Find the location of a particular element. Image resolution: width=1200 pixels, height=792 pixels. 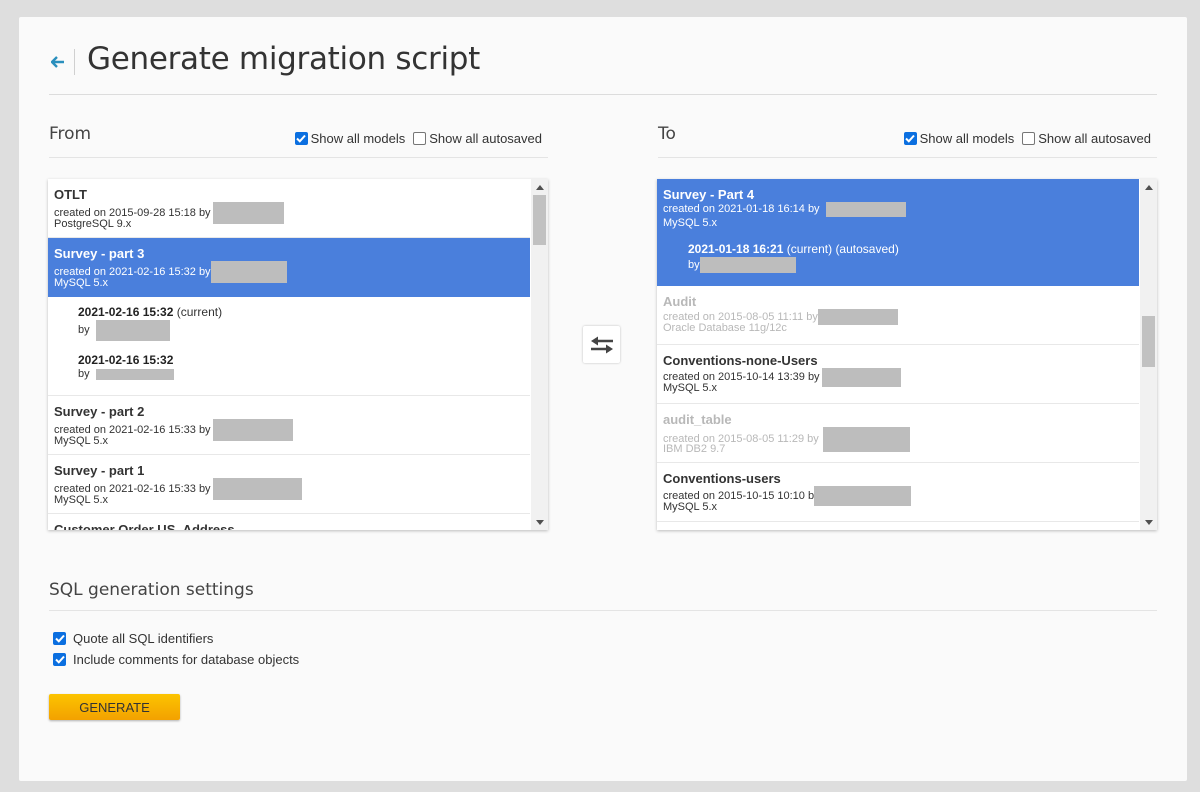

to-panel-header: To Show all models Show all autosaved is located at coordinates (907, 140).